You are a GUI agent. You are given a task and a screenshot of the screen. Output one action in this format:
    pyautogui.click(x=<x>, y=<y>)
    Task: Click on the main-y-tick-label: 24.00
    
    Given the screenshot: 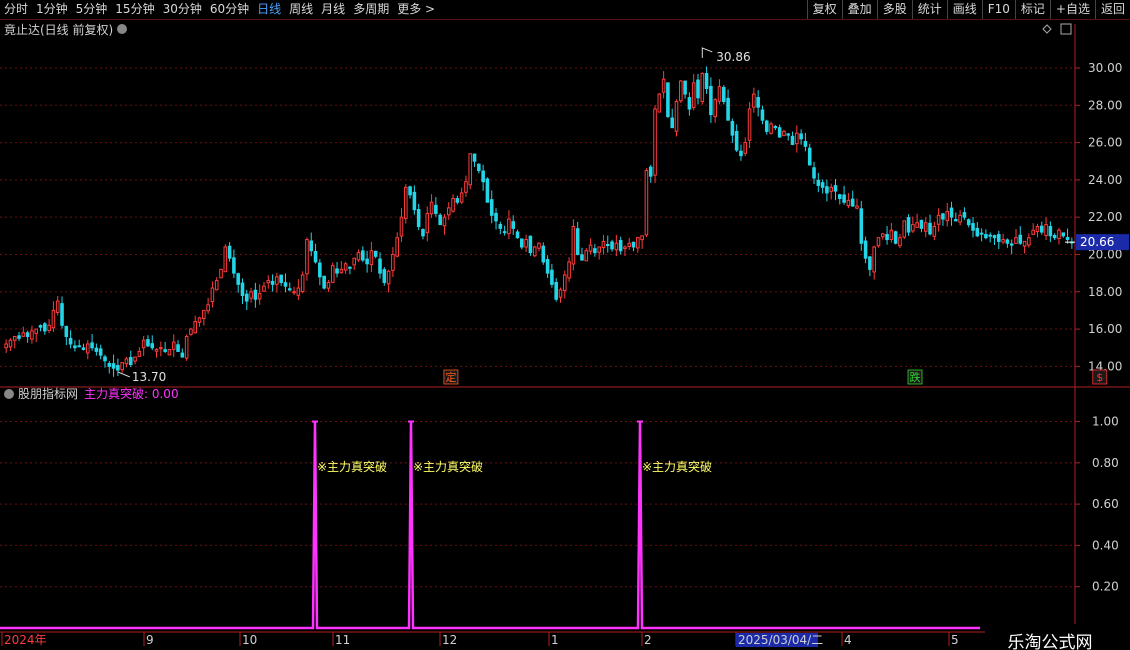 What is the action you would take?
    pyautogui.click(x=1105, y=180)
    